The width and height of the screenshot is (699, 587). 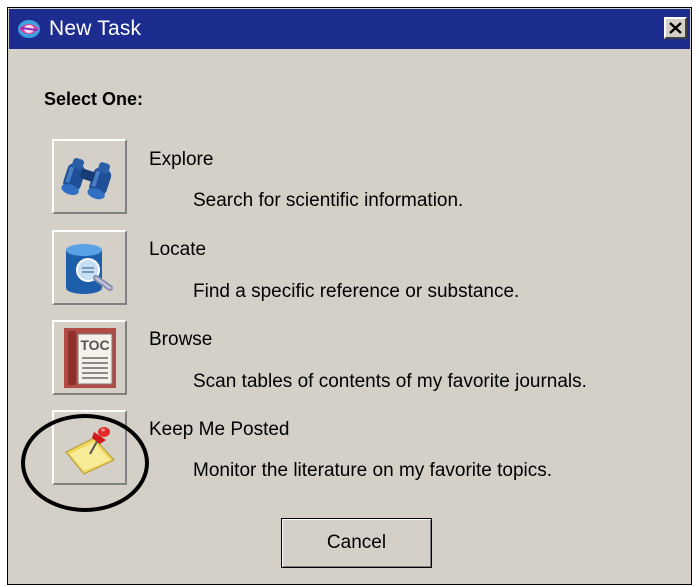 What do you see at coordinates (29, 29) in the screenshot?
I see `app-logo-icon` at bounding box center [29, 29].